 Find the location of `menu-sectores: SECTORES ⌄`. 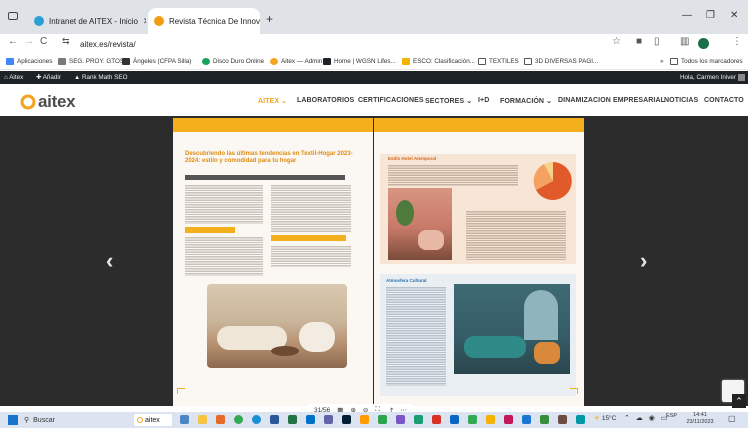

menu-sectores: SECTORES ⌄ is located at coordinates (448, 101).